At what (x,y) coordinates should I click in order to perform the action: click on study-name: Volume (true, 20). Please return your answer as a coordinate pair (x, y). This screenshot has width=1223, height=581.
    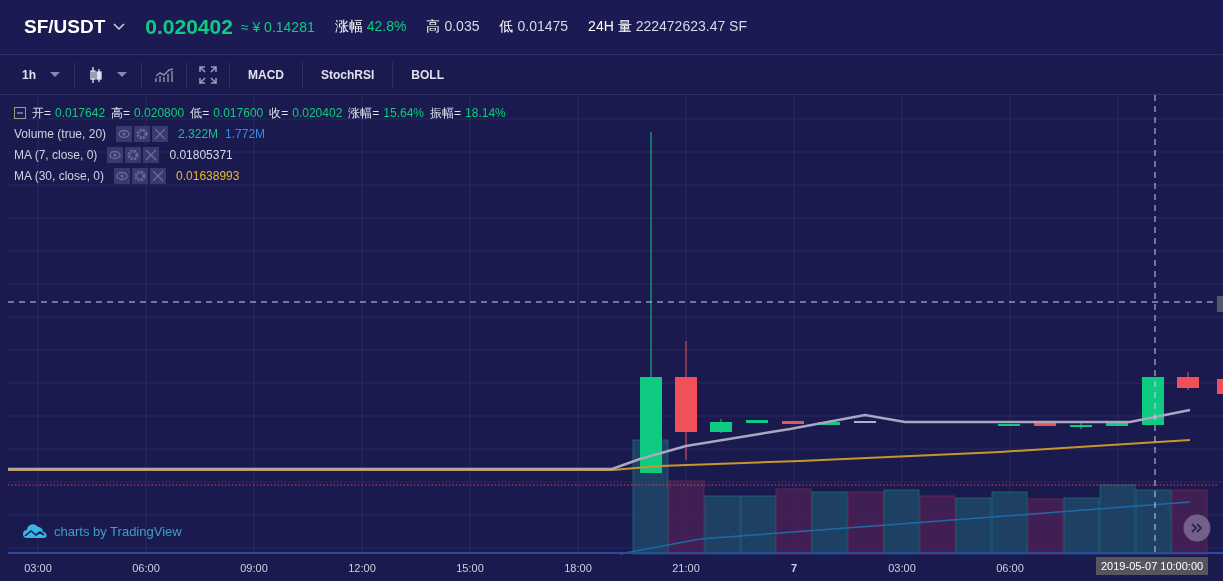
    Looking at the image, I should click on (60, 134).